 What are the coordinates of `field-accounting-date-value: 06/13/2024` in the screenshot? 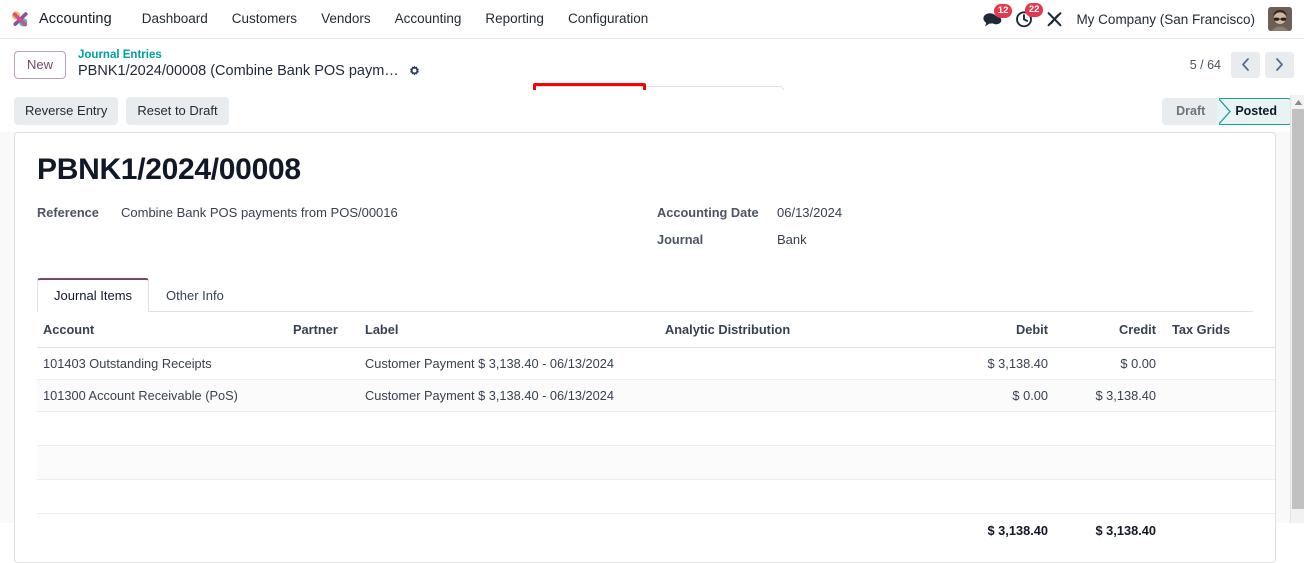 It's located at (804, 212).